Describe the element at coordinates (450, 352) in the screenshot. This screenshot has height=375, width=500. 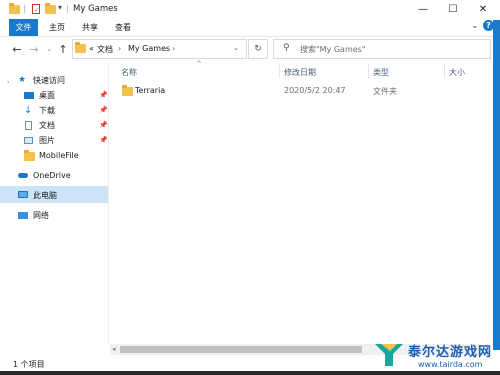
I see `watermark-brand: 泰尔达游戏网` at that location.